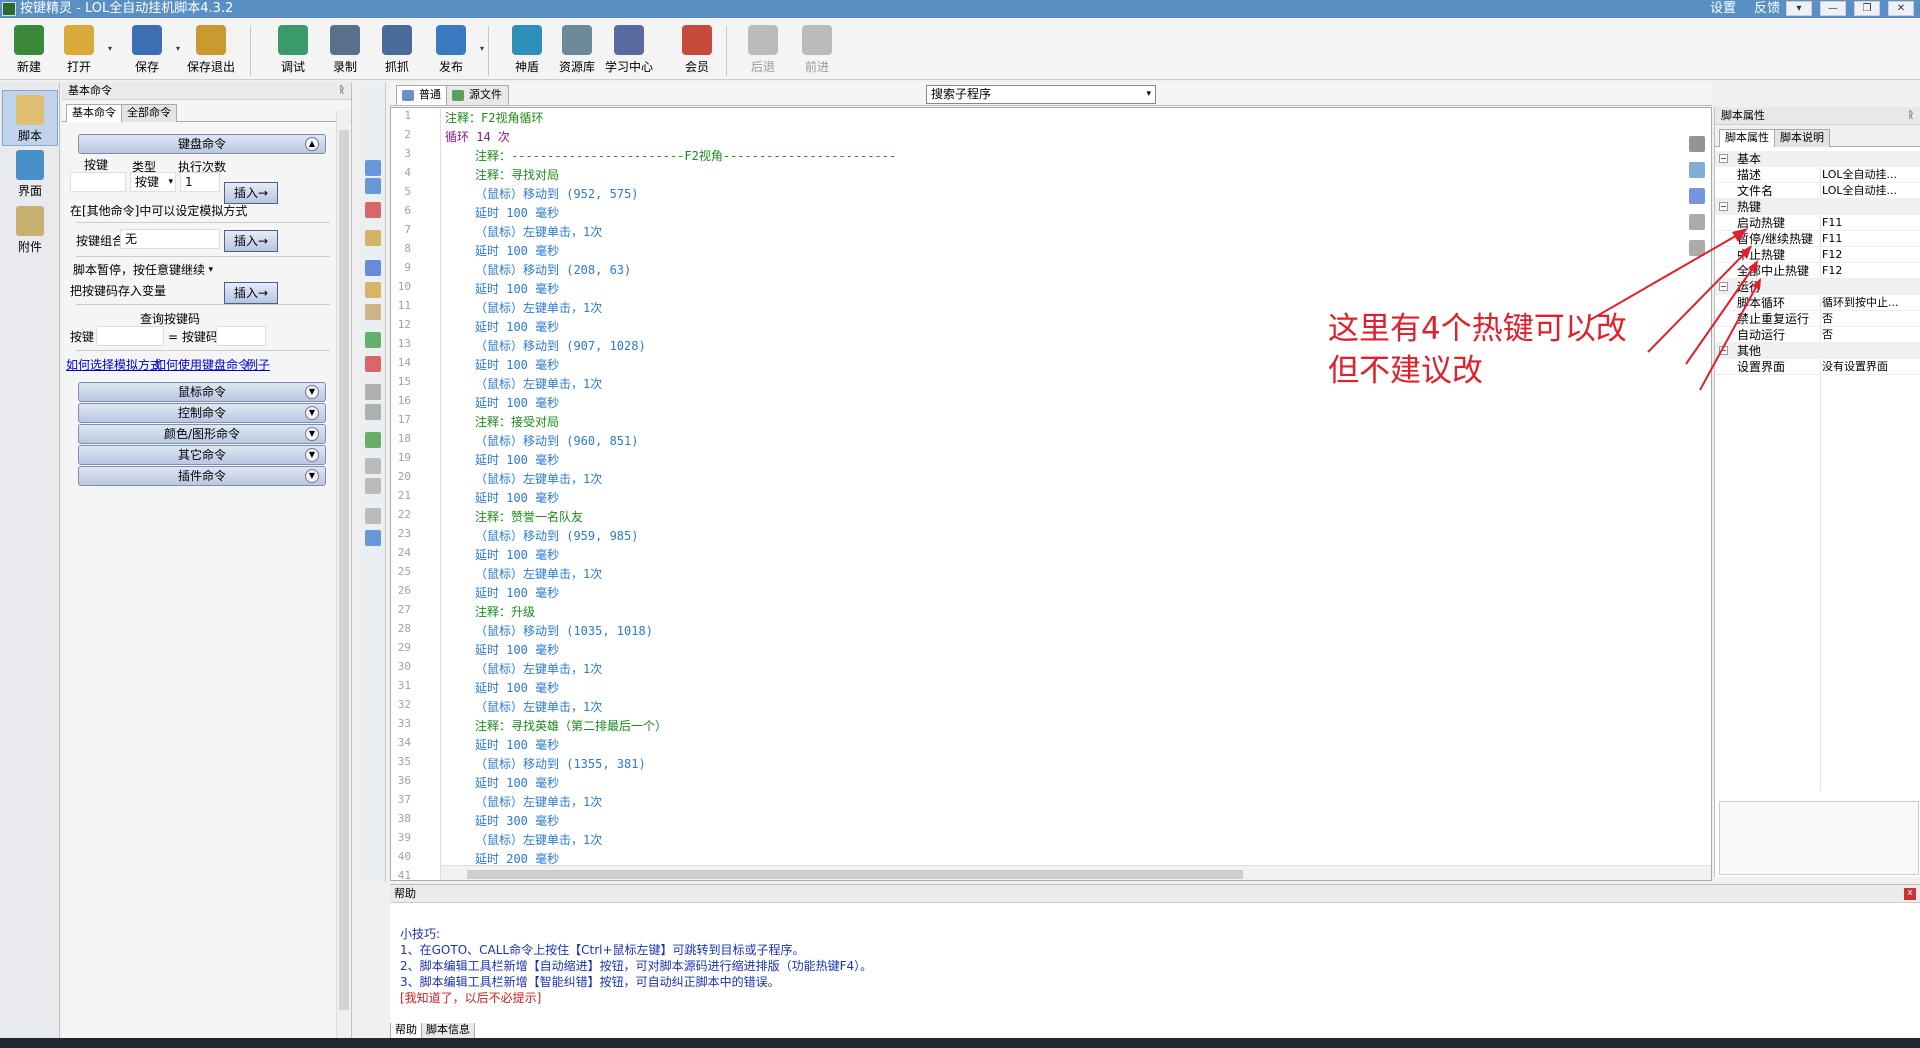  What do you see at coordinates (1477, 329) in the screenshot?
I see `annotation-line-1: 这里有4个热键可以改` at bounding box center [1477, 329].